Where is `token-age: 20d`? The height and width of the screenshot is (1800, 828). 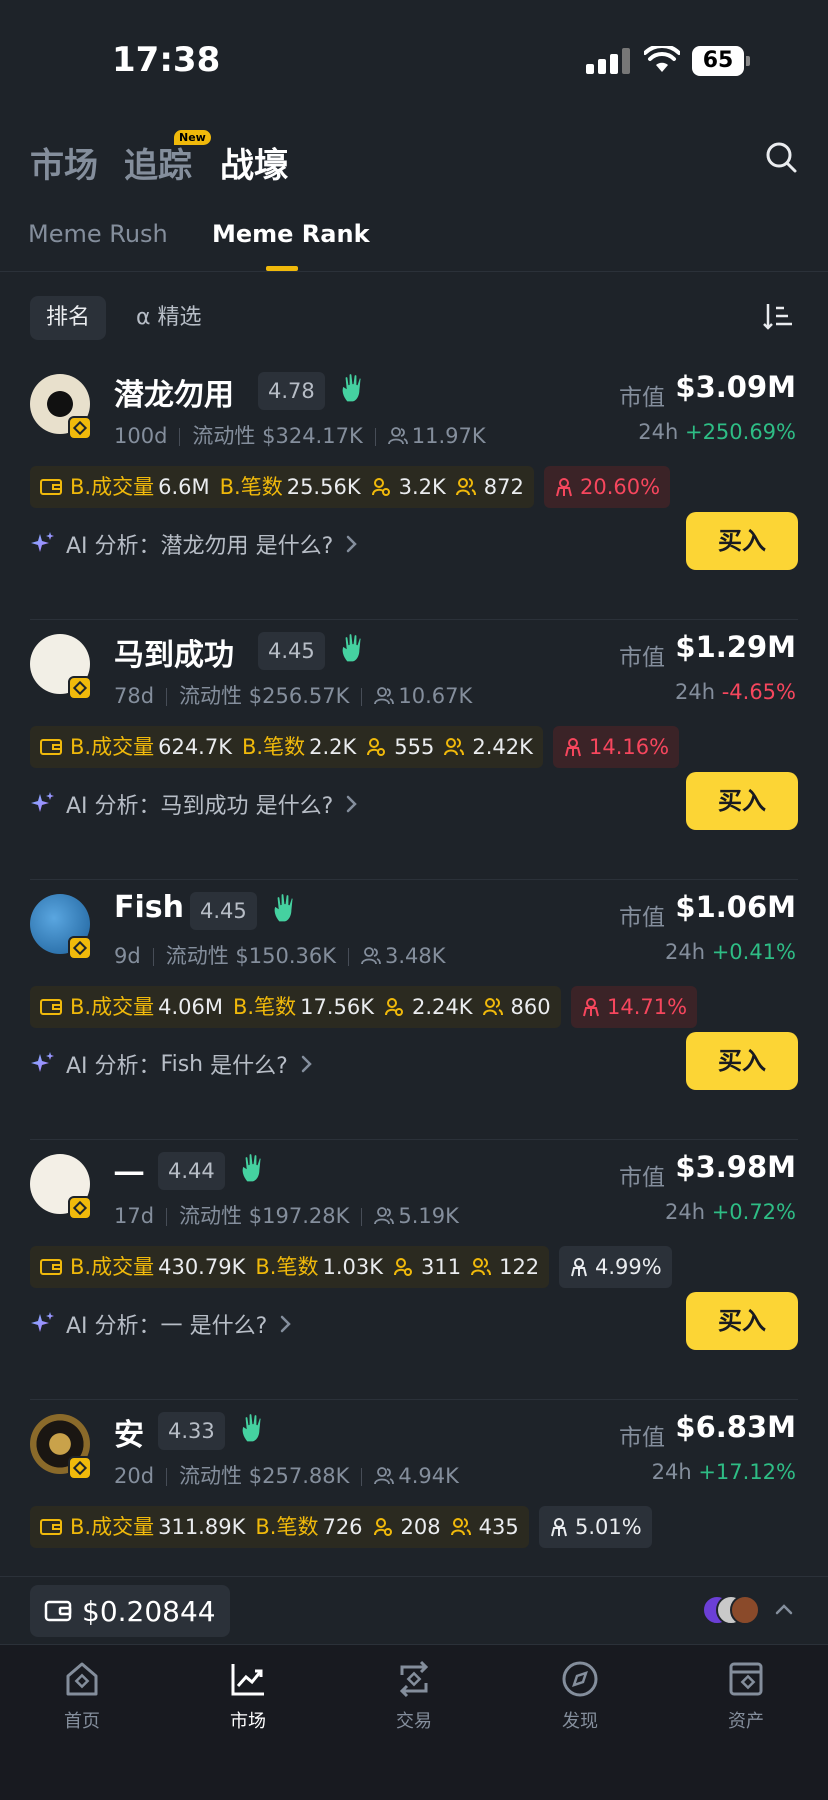 token-age: 20d is located at coordinates (134, 1476).